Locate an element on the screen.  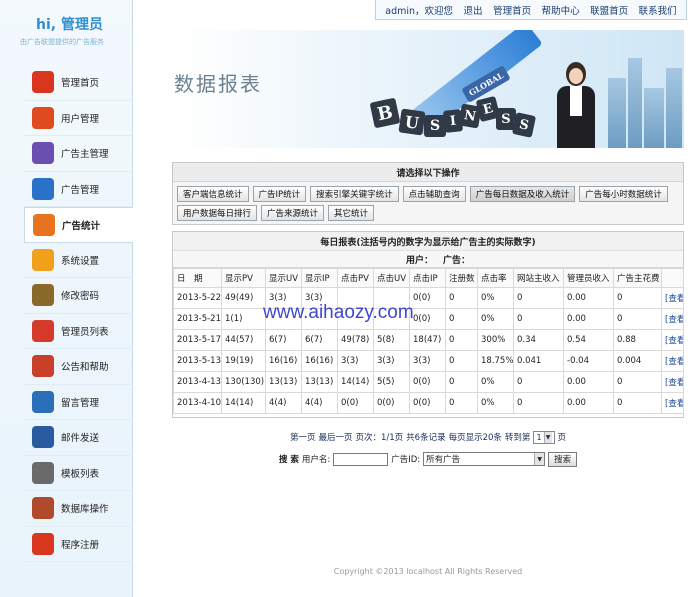
operation-button: 点击辅助查询 is located at coordinates (434, 194).